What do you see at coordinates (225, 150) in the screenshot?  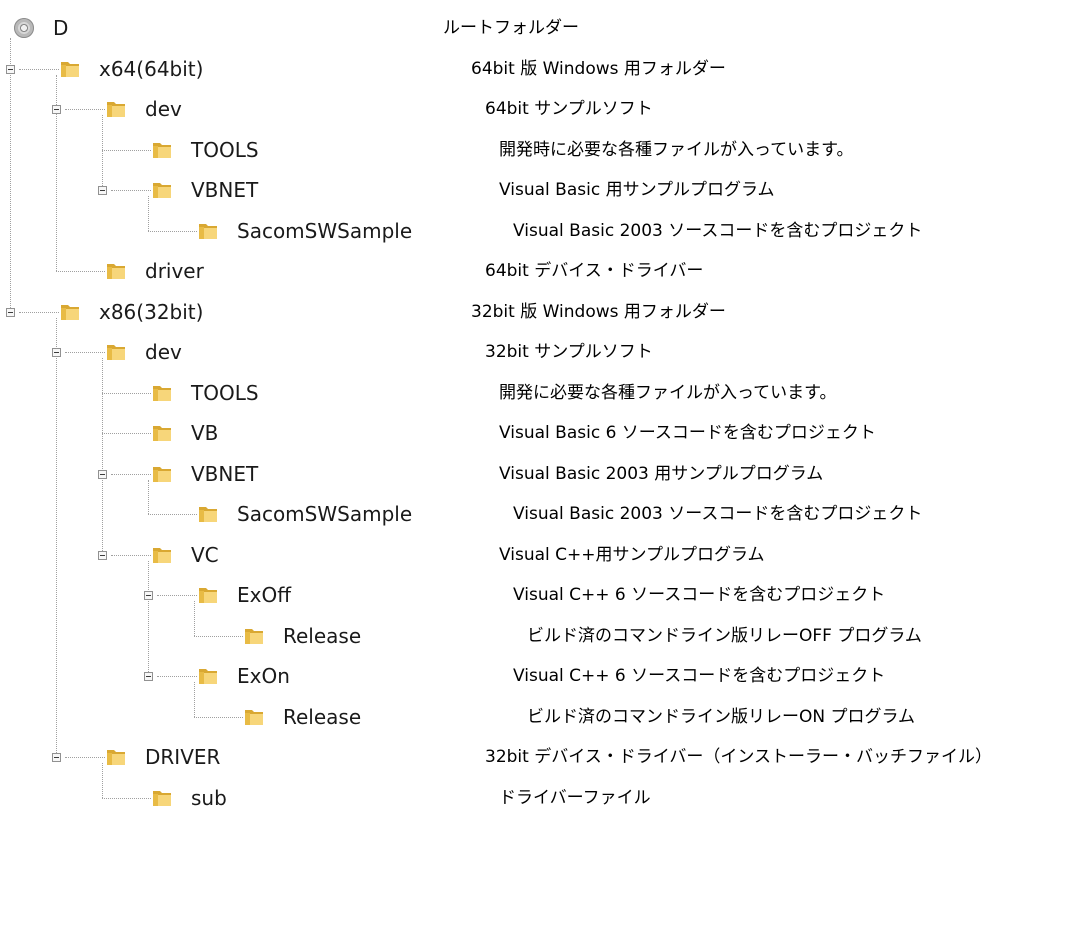 I see `tree-node-x64-tools: TOOLS` at bounding box center [225, 150].